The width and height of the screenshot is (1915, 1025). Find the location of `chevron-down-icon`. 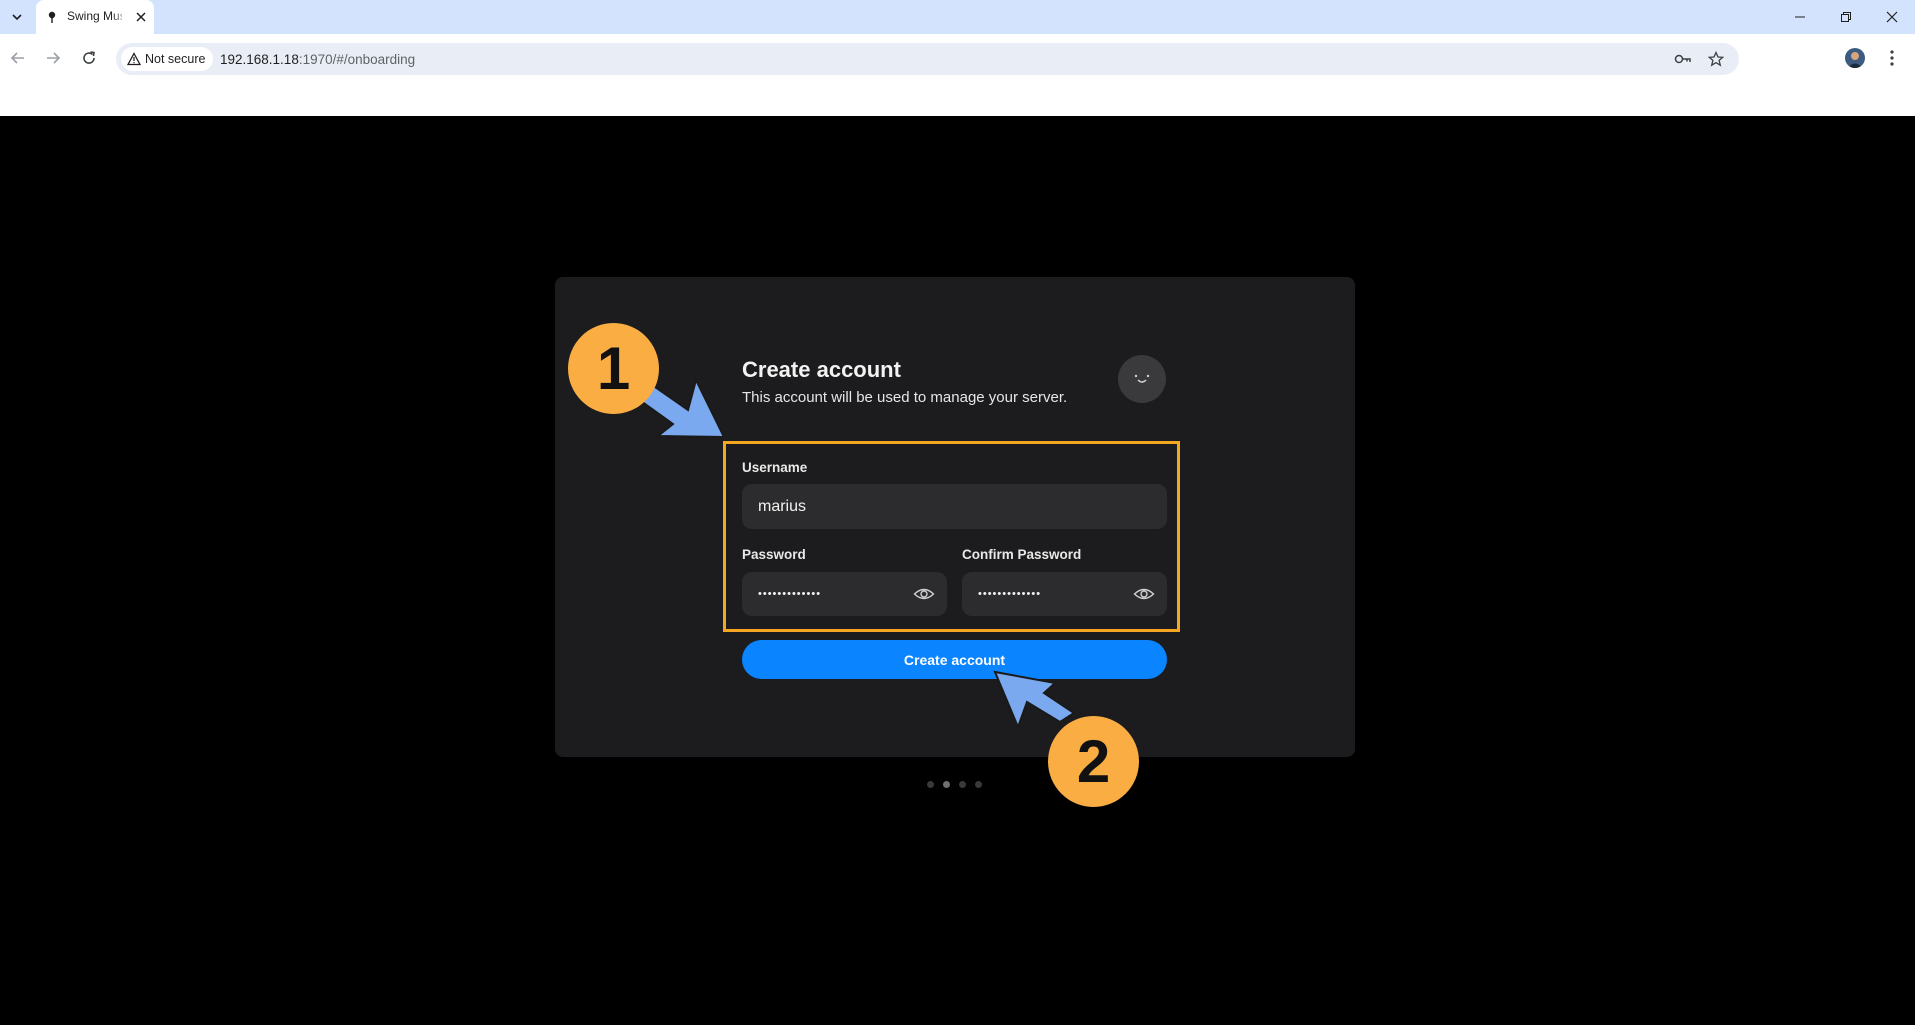

chevron-down-icon is located at coordinates (17, 17).